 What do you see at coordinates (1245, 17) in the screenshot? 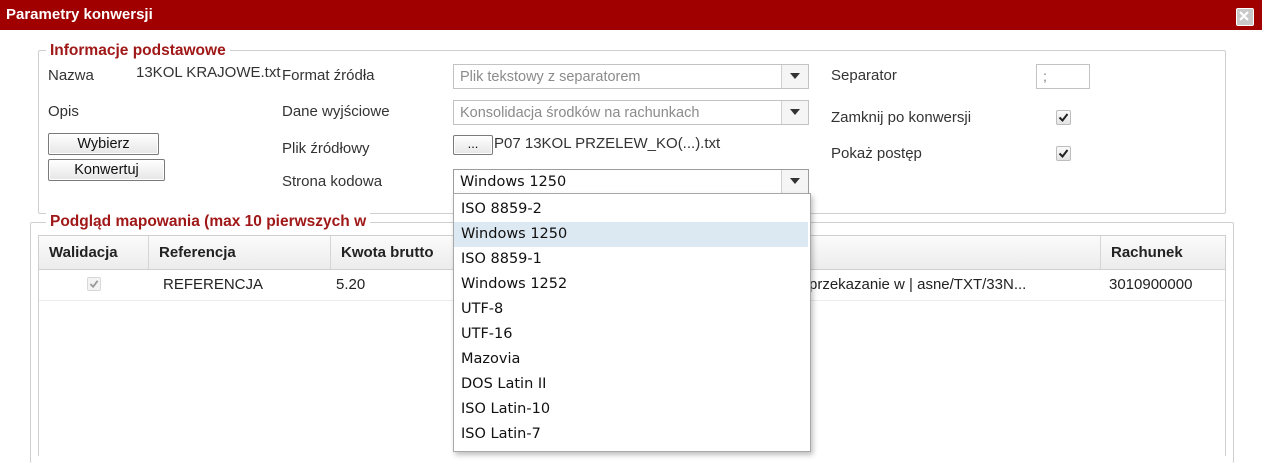
I see `close-icon` at bounding box center [1245, 17].